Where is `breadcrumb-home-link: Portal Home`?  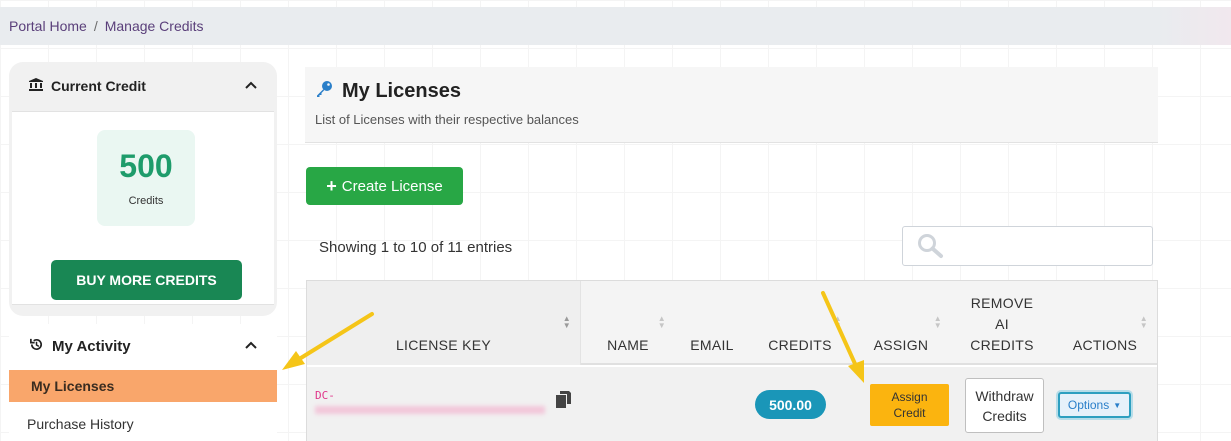
breadcrumb-home-link: Portal Home is located at coordinates (48, 26).